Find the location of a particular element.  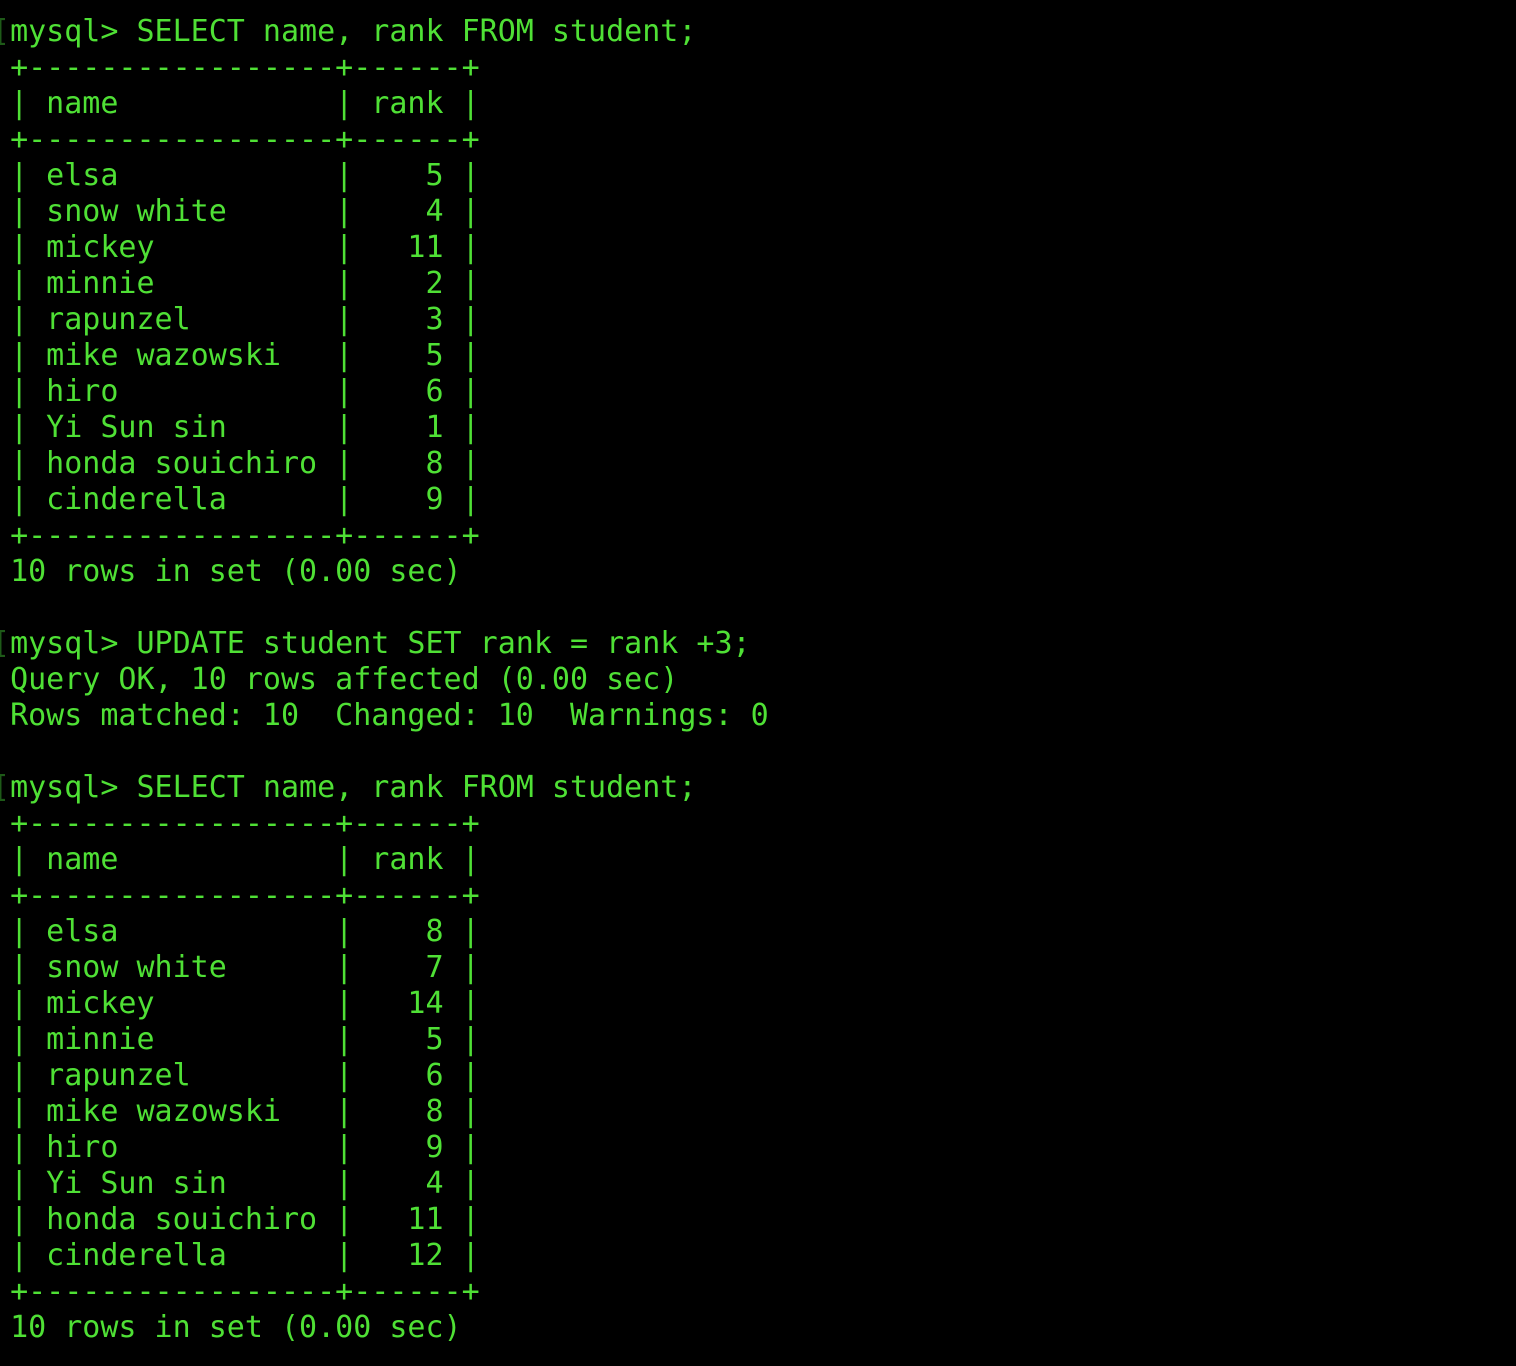

terminal-output-line: | mike wazowski | 5 | is located at coordinates (384, 356).